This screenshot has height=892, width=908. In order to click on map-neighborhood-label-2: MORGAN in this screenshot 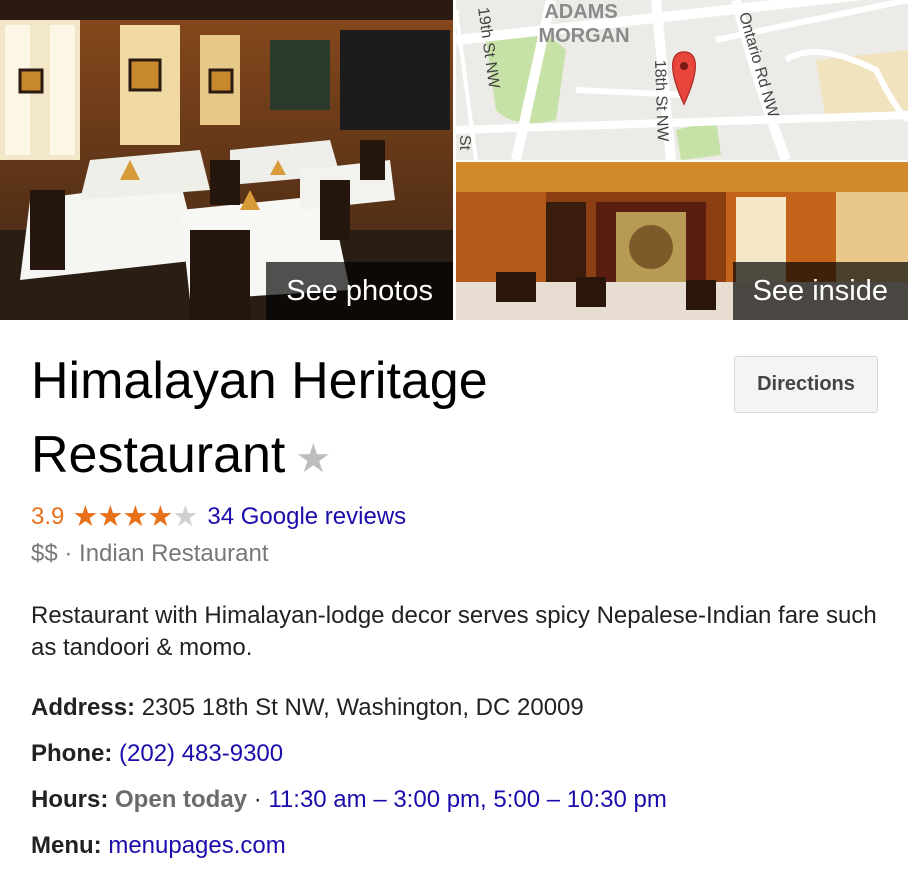, I will do `click(583, 36)`.